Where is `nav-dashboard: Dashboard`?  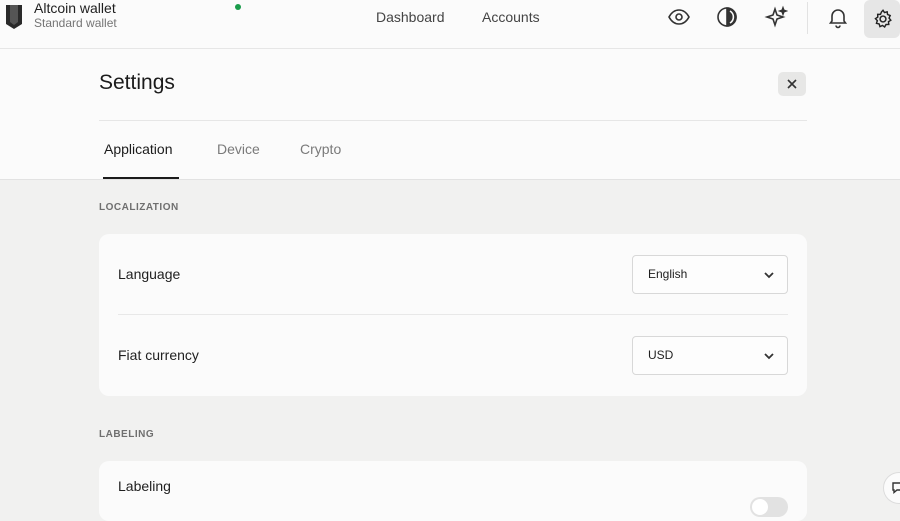 nav-dashboard: Dashboard is located at coordinates (410, 17).